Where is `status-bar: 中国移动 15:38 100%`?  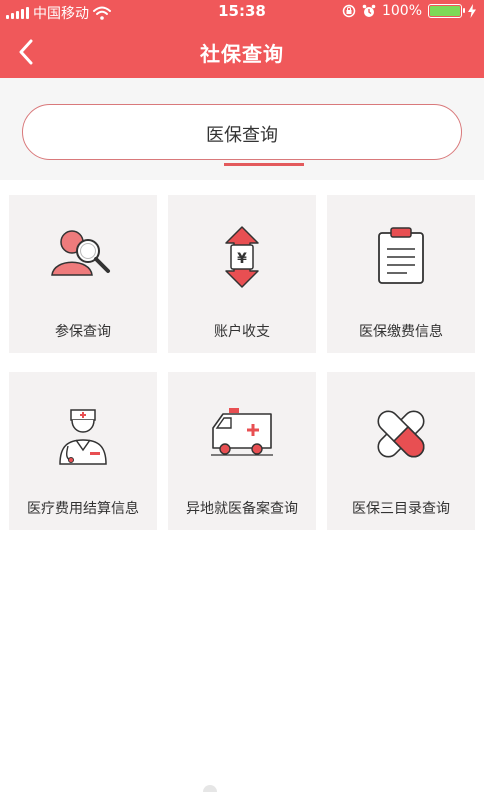
status-bar: 中国移动 15:38 100% is located at coordinates (242, 12).